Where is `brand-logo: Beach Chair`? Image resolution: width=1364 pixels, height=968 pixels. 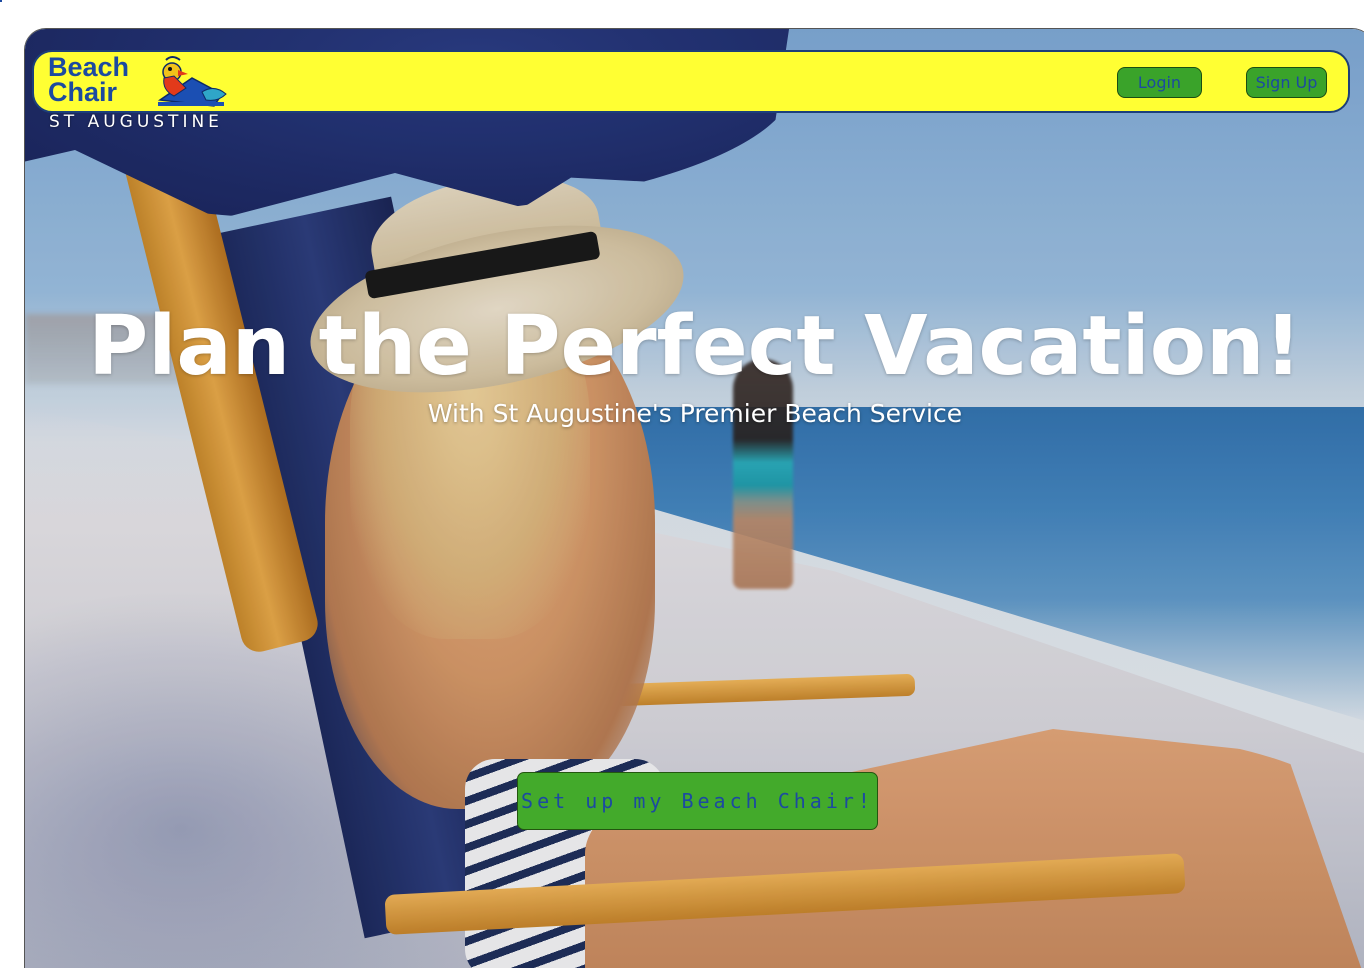 brand-logo: Beach Chair is located at coordinates (88, 80).